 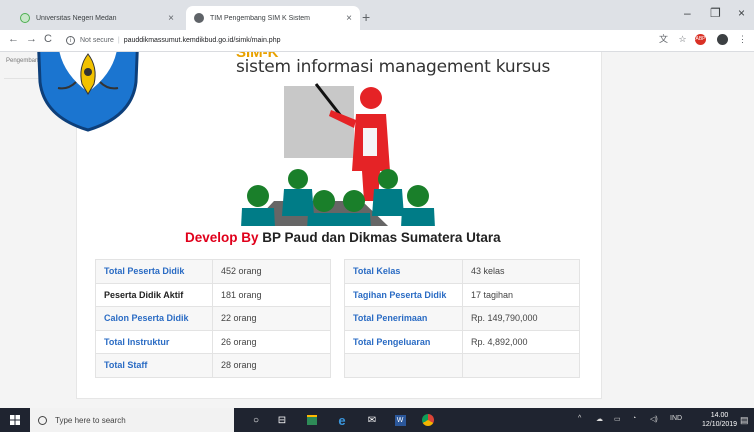 What do you see at coordinates (282, 420) in the screenshot?
I see `task-view-icon: ⊟` at bounding box center [282, 420].